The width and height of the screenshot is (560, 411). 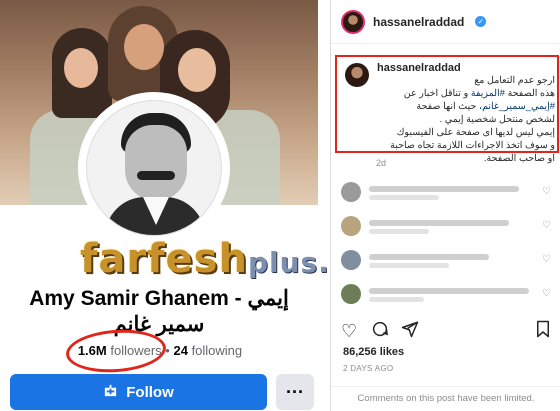 I want to click on user-avatar, so click(x=353, y=21).